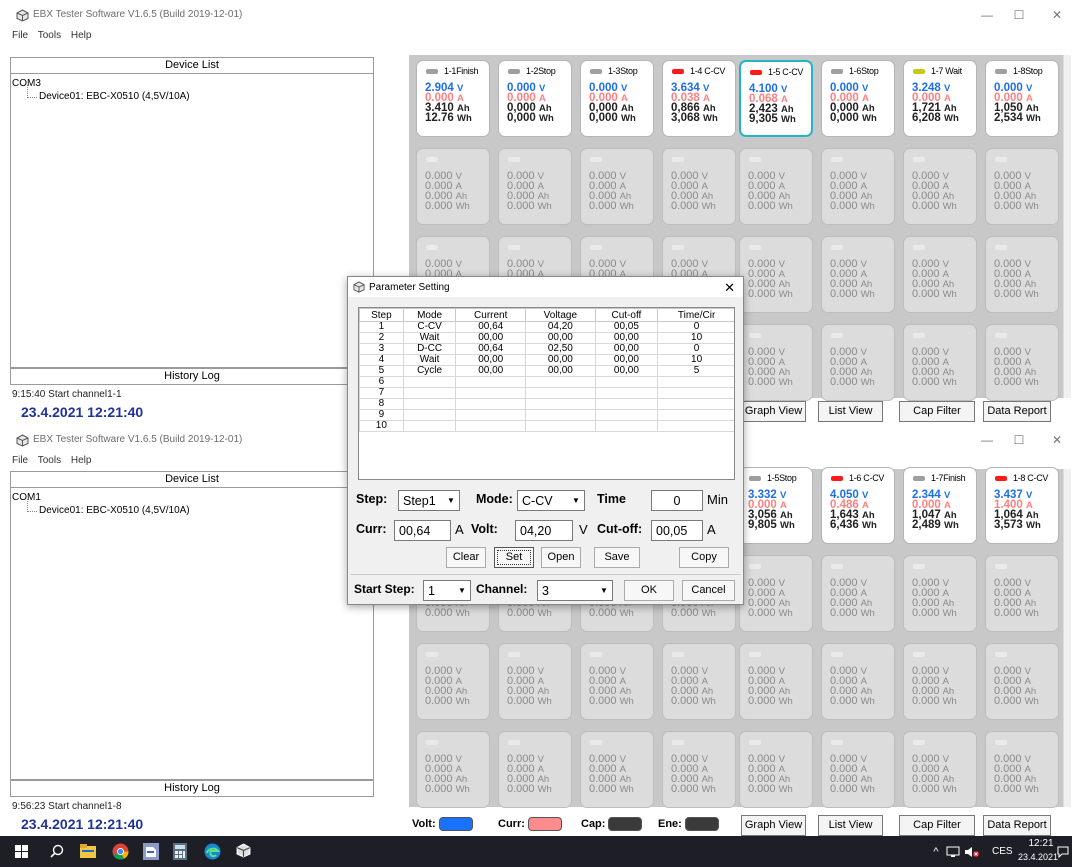 Image resolution: width=1072 pixels, height=867 pixels. What do you see at coordinates (972, 852) in the screenshot?
I see `volume-muted-icon` at bounding box center [972, 852].